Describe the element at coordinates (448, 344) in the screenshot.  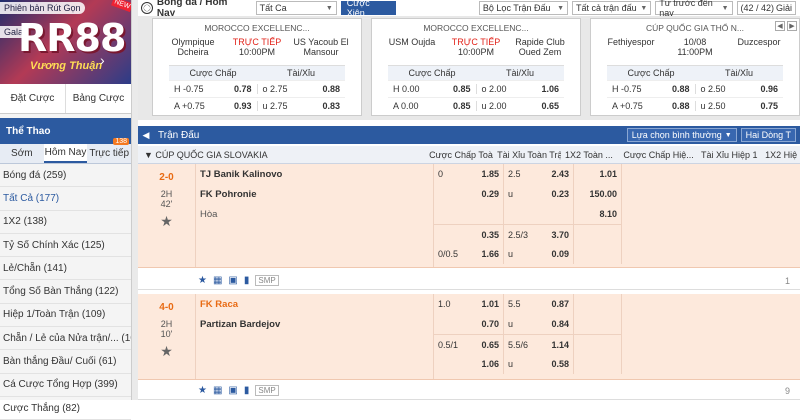
I see `line: 0.5/1` at that location.